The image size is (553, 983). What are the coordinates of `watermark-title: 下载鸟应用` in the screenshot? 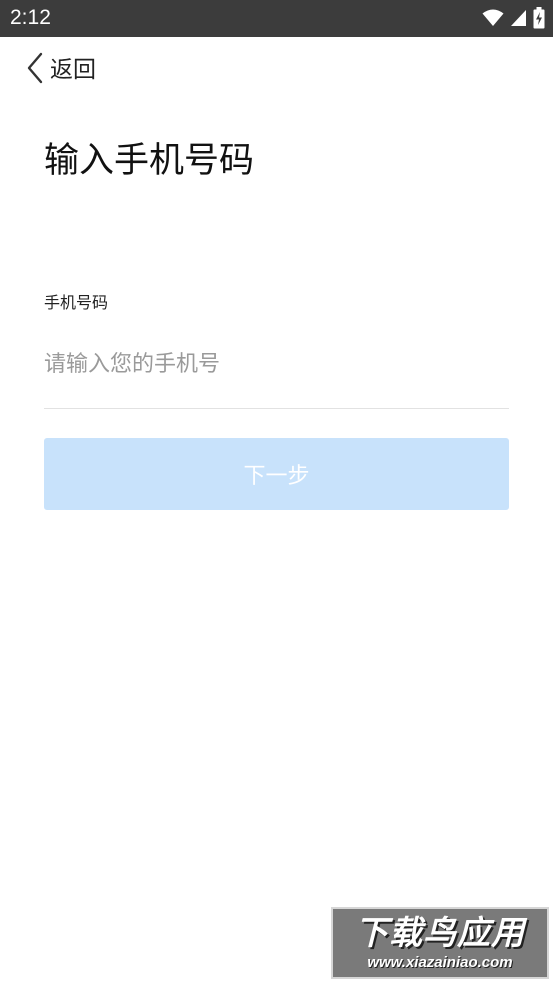 It's located at (440, 932).